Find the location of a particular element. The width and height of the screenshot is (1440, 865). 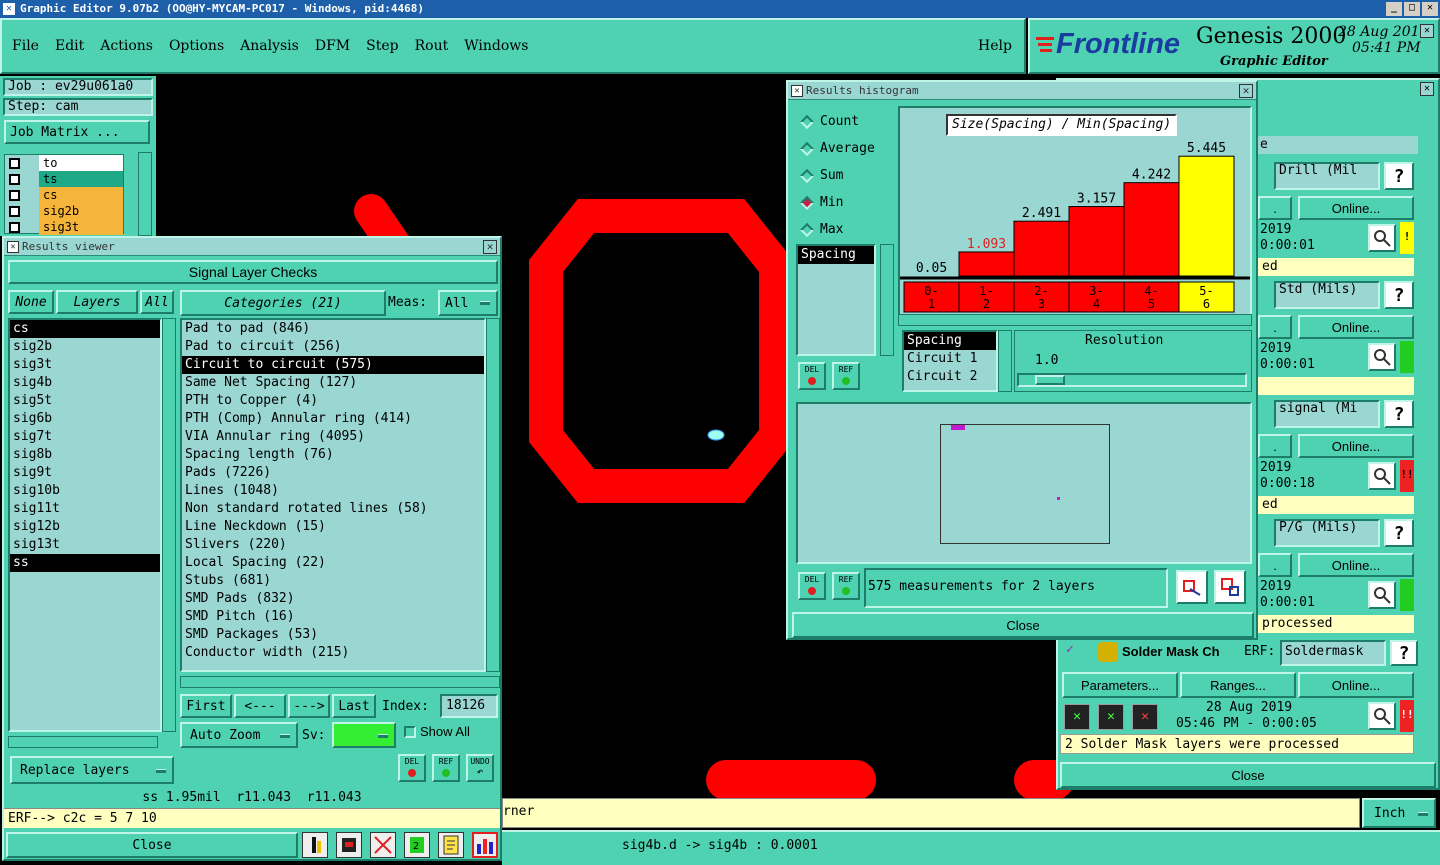

layers-button: Layers is located at coordinates (97, 302).